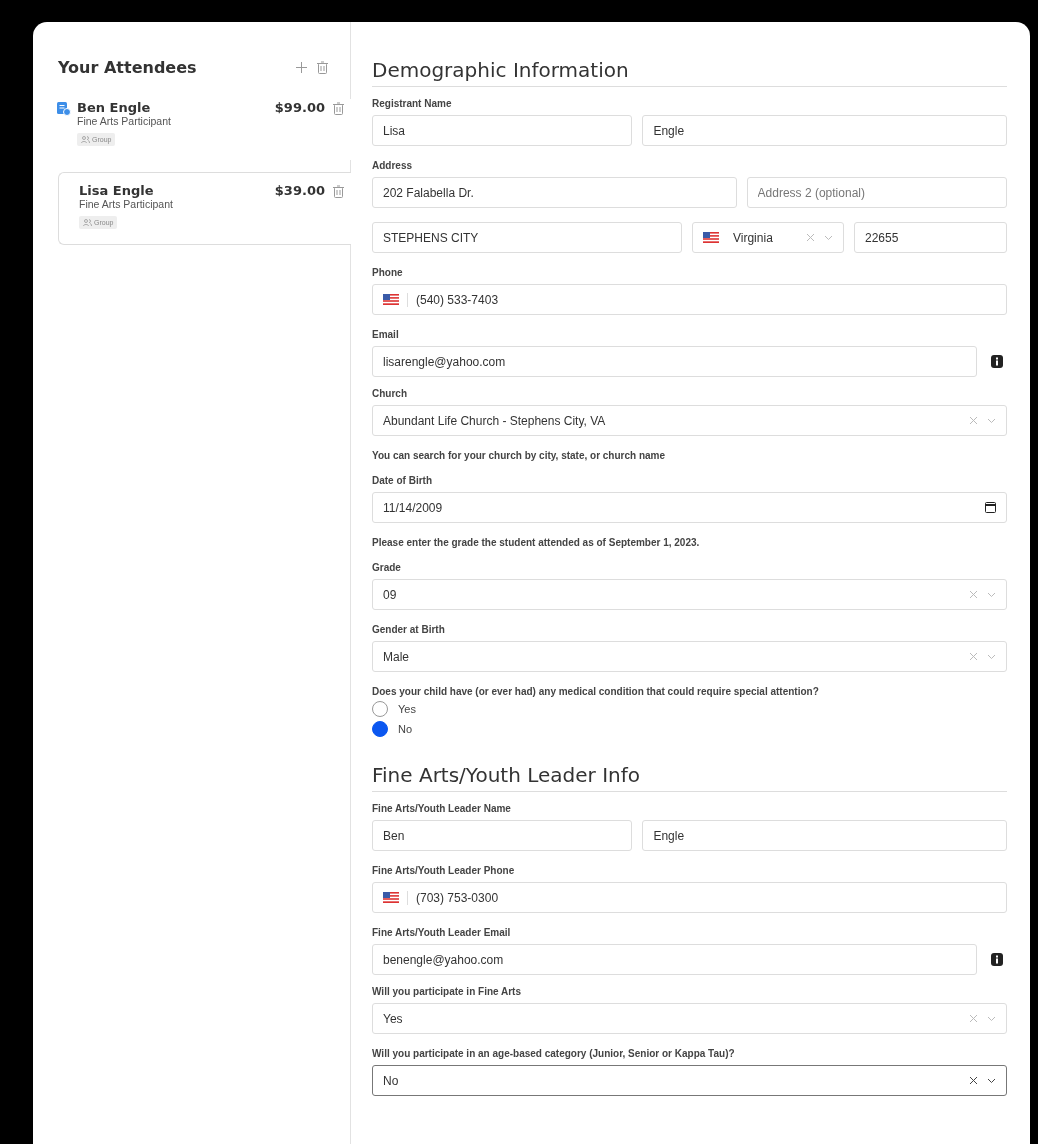 This screenshot has width=1038, height=1144. Describe the element at coordinates (554, 192) in the screenshot. I see `text-field: 202 Falabella Dr.` at that location.